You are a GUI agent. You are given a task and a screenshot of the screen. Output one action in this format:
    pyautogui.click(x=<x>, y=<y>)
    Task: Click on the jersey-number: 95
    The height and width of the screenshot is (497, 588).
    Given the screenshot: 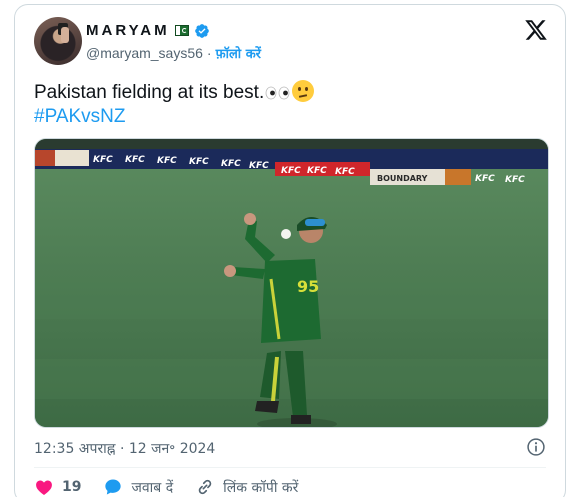 What is the action you would take?
    pyautogui.click(x=308, y=286)
    